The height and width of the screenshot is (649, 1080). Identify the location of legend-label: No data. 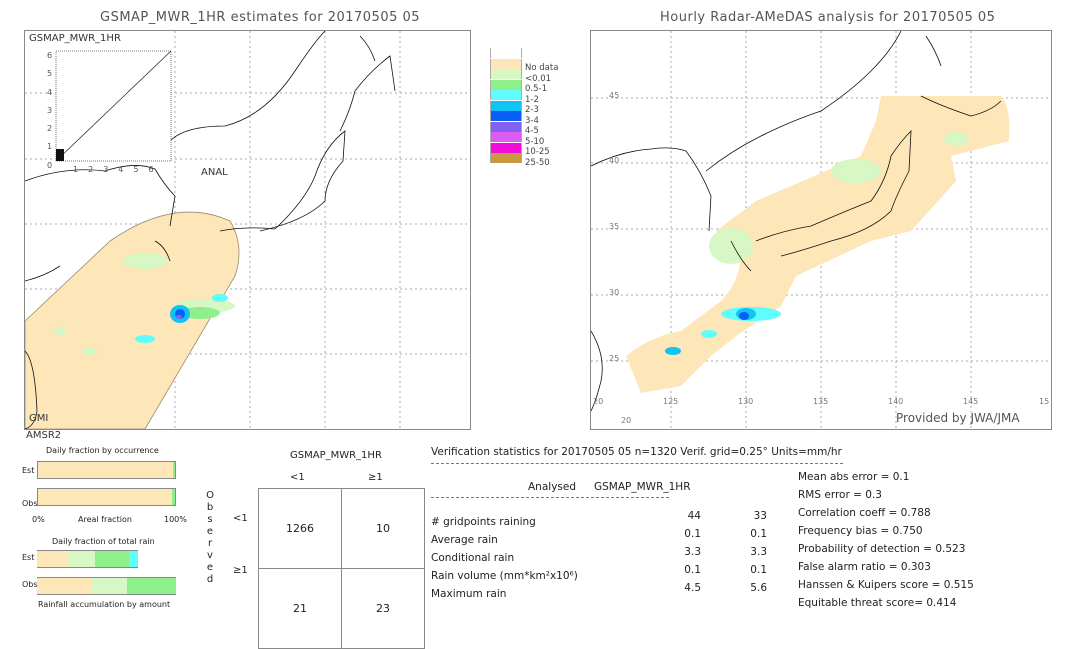
(542, 68).